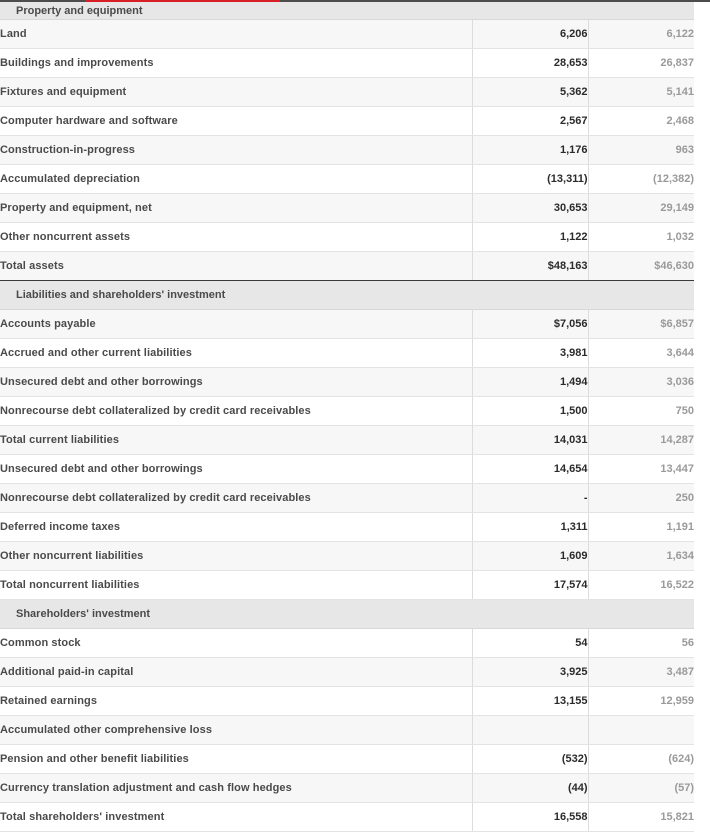 The height and width of the screenshot is (832, 710). I want to click on value-current-period: (13,311), so click(529, 179).